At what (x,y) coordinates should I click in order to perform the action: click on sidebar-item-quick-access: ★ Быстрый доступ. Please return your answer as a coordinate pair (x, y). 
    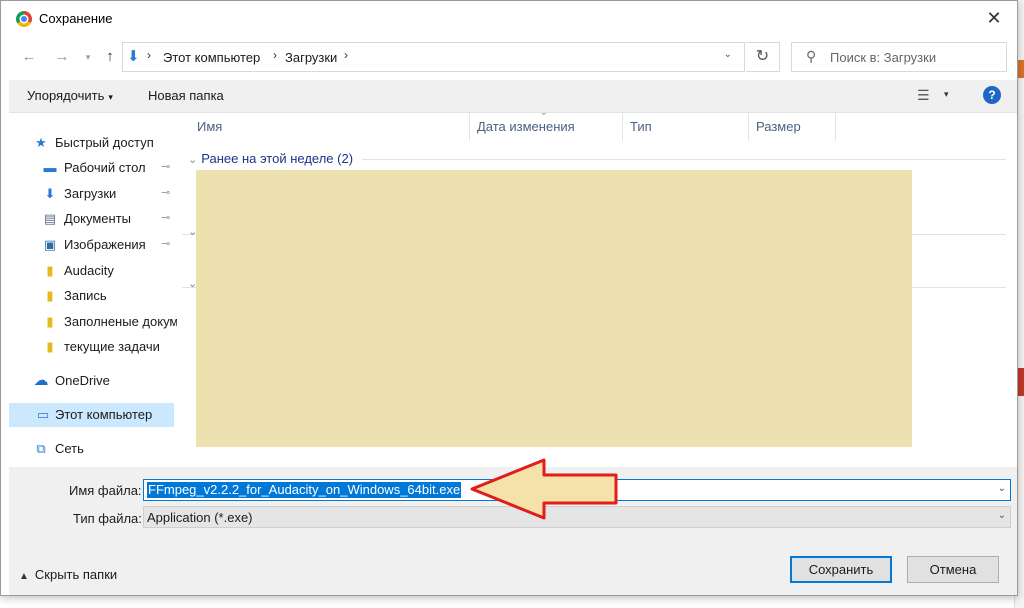
    Looking at the image, I should click on (93, 143).